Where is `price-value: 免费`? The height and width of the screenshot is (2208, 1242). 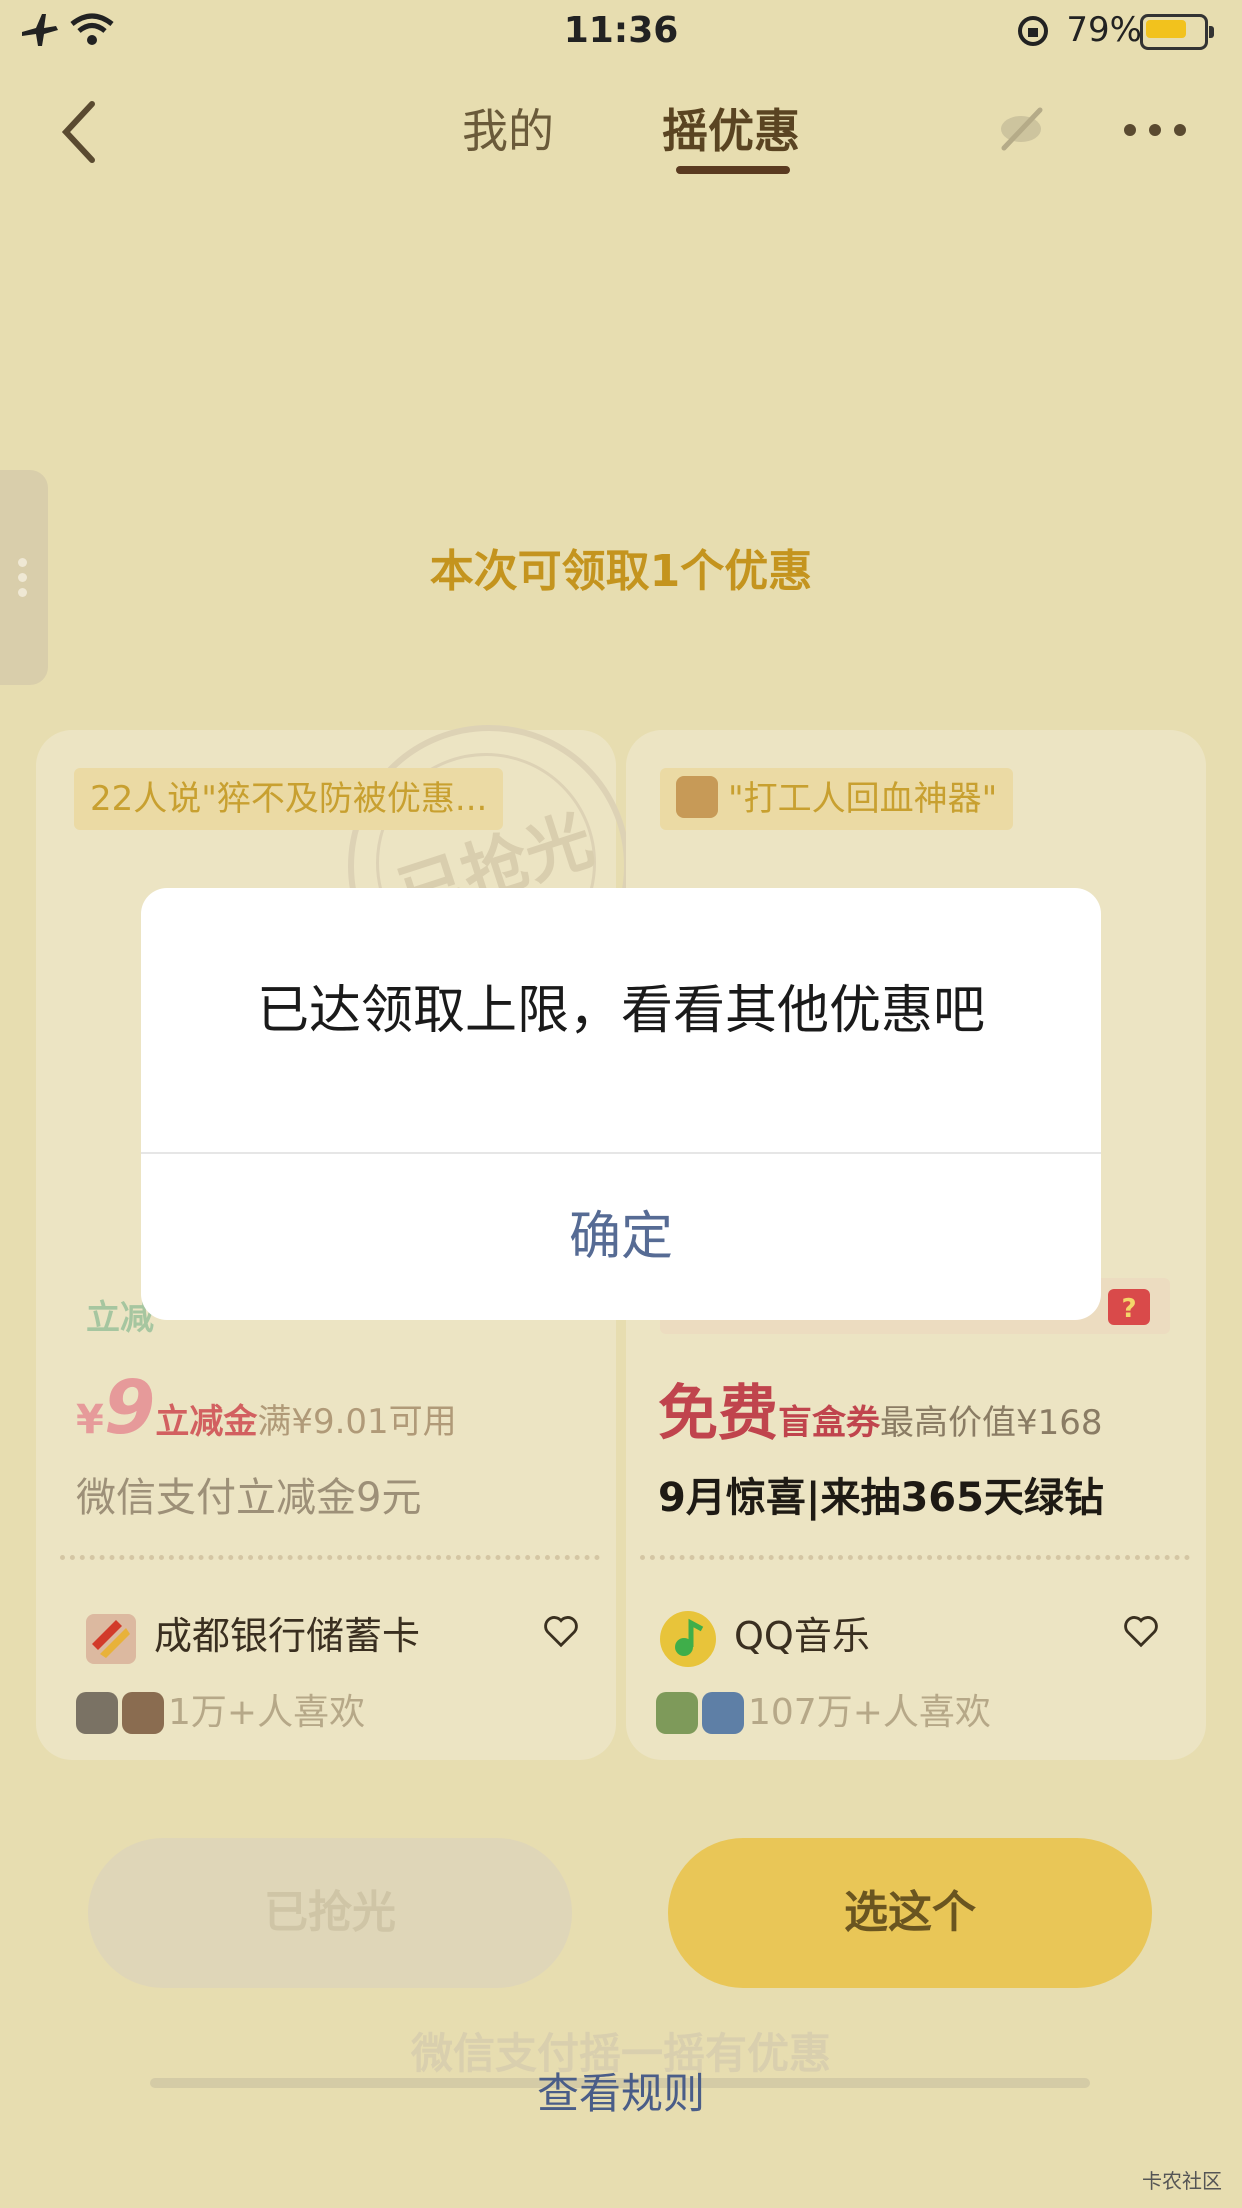
price-value: 免费 is located at coordinates (718, 1414).